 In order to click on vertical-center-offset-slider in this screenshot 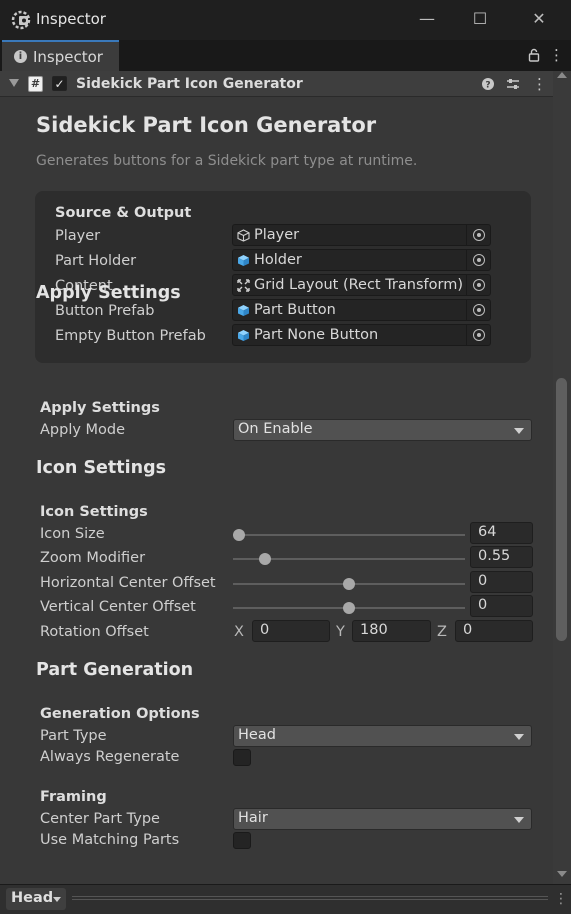, I will do `click(349, 608)`.